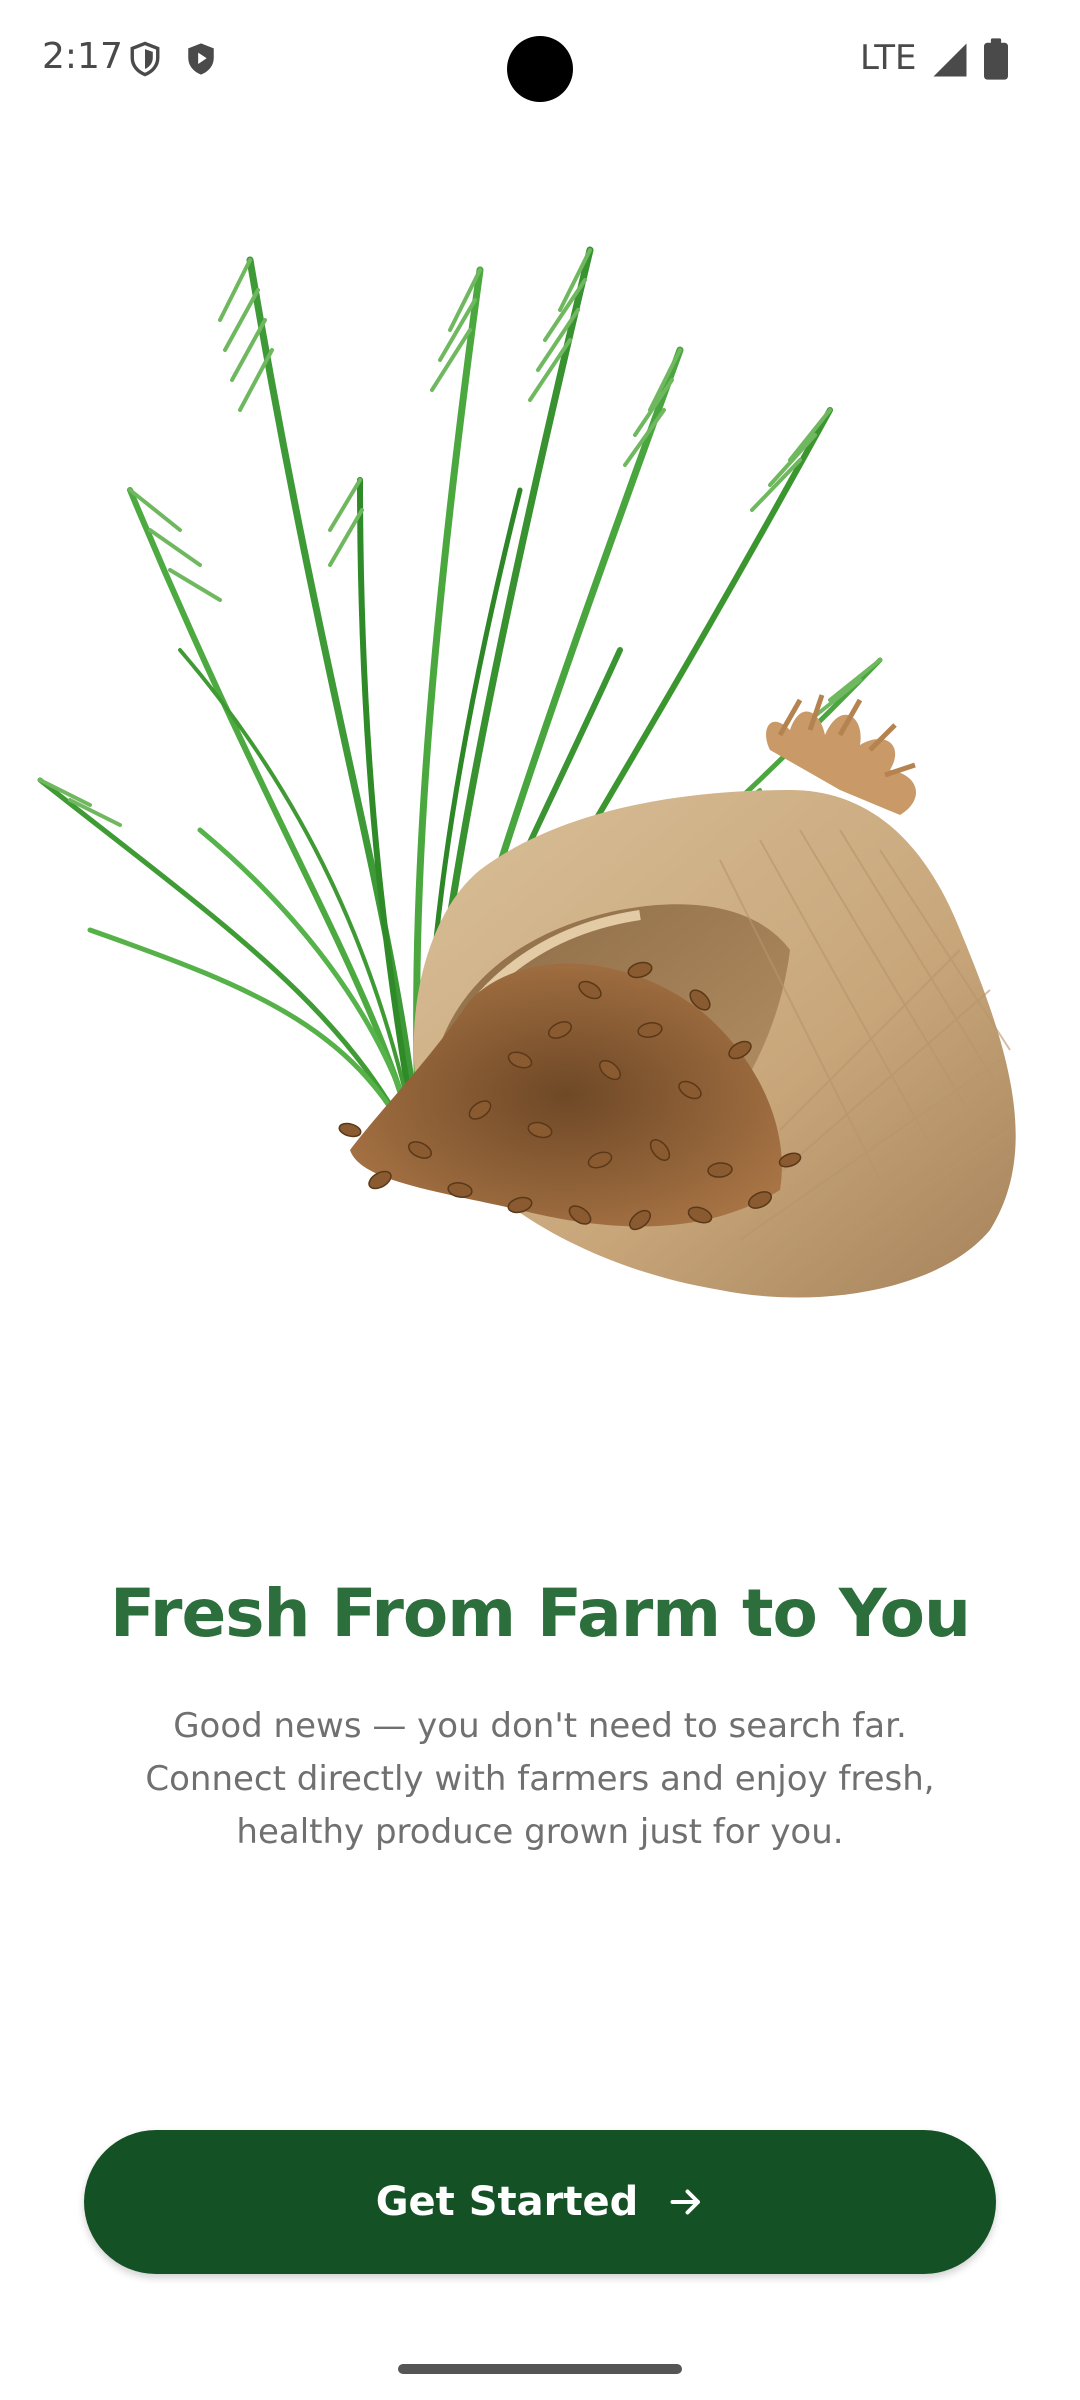 Image resolution: width=1080 pixels, height=2400 pixels. I want to click on play-protect-icon, so click(201, 59).